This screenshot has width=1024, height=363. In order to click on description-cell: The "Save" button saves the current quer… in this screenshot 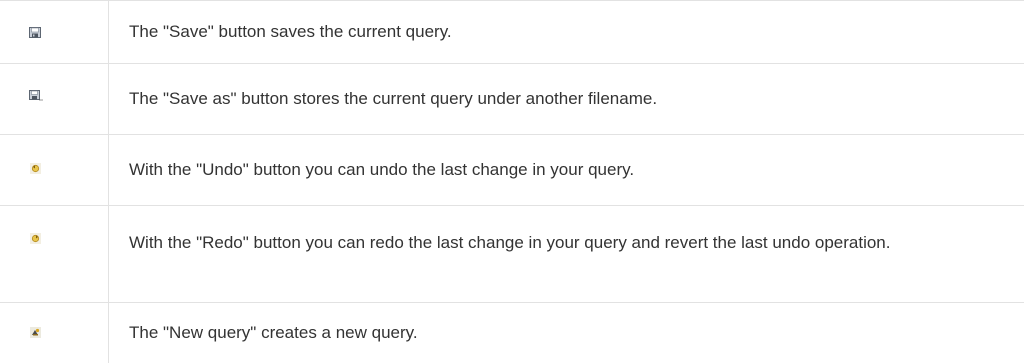, I will do `click(476, 32)`.